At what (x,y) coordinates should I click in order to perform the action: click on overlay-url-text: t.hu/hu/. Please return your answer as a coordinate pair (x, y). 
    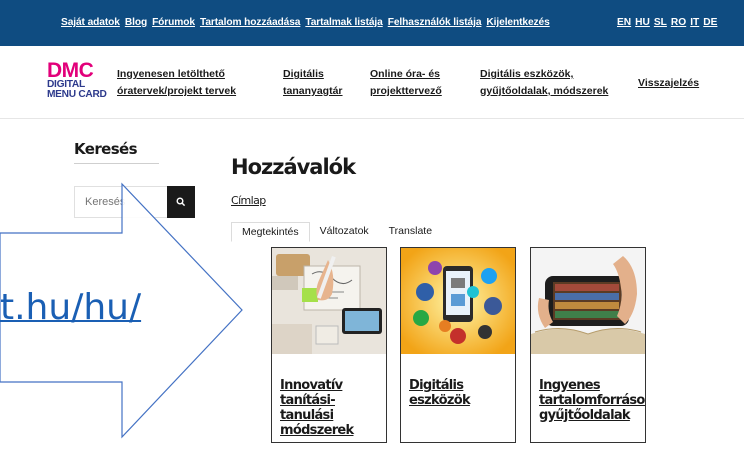
    Looking at the image, I should click on (71, 307).